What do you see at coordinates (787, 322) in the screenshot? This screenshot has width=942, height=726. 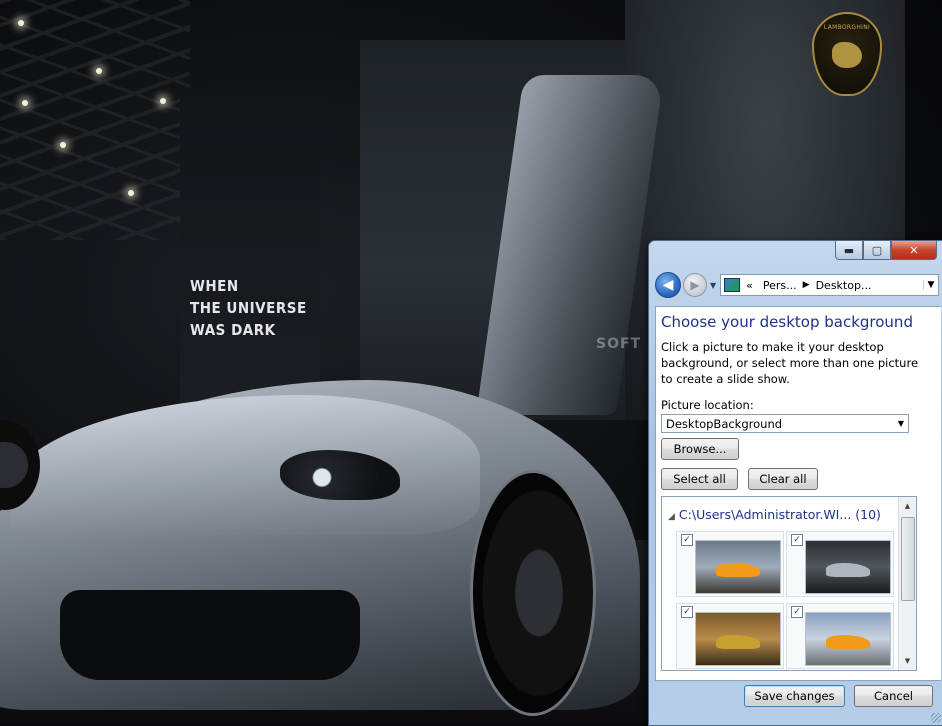 I see `page-title: Choose your desktop background` at bounding box center [787, 322].